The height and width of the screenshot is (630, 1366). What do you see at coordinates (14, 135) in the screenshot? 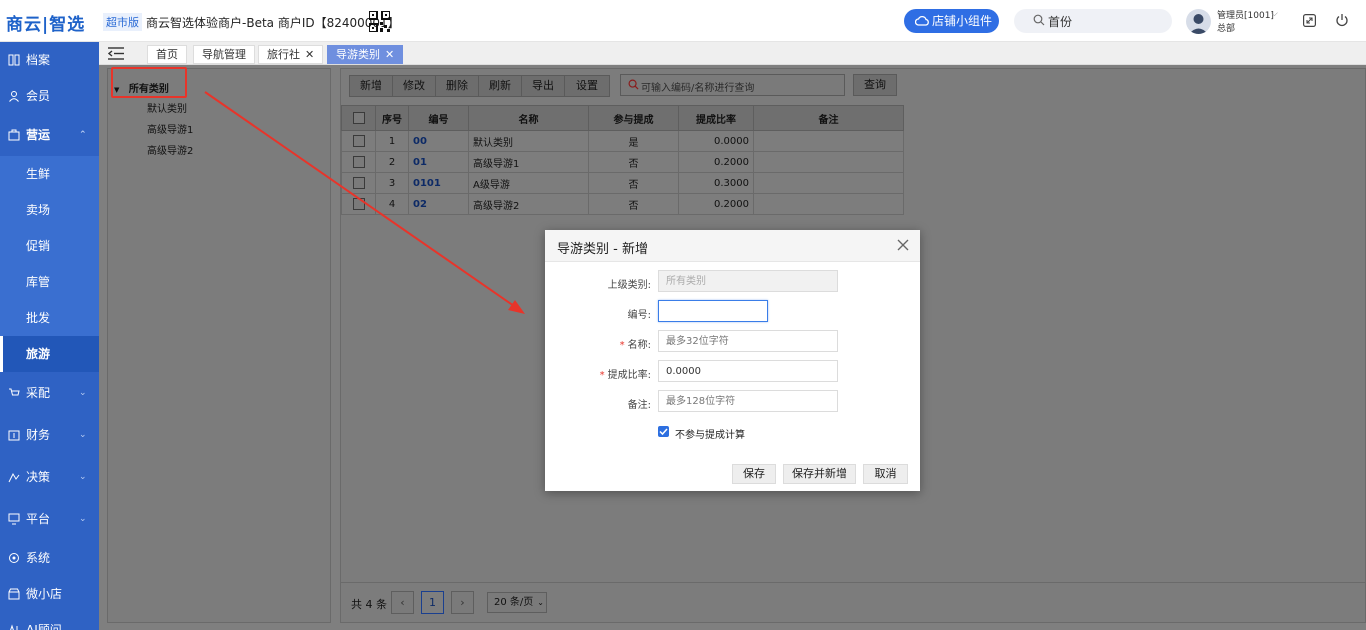
I see `operation-icon` at bounding box center [14, 135].